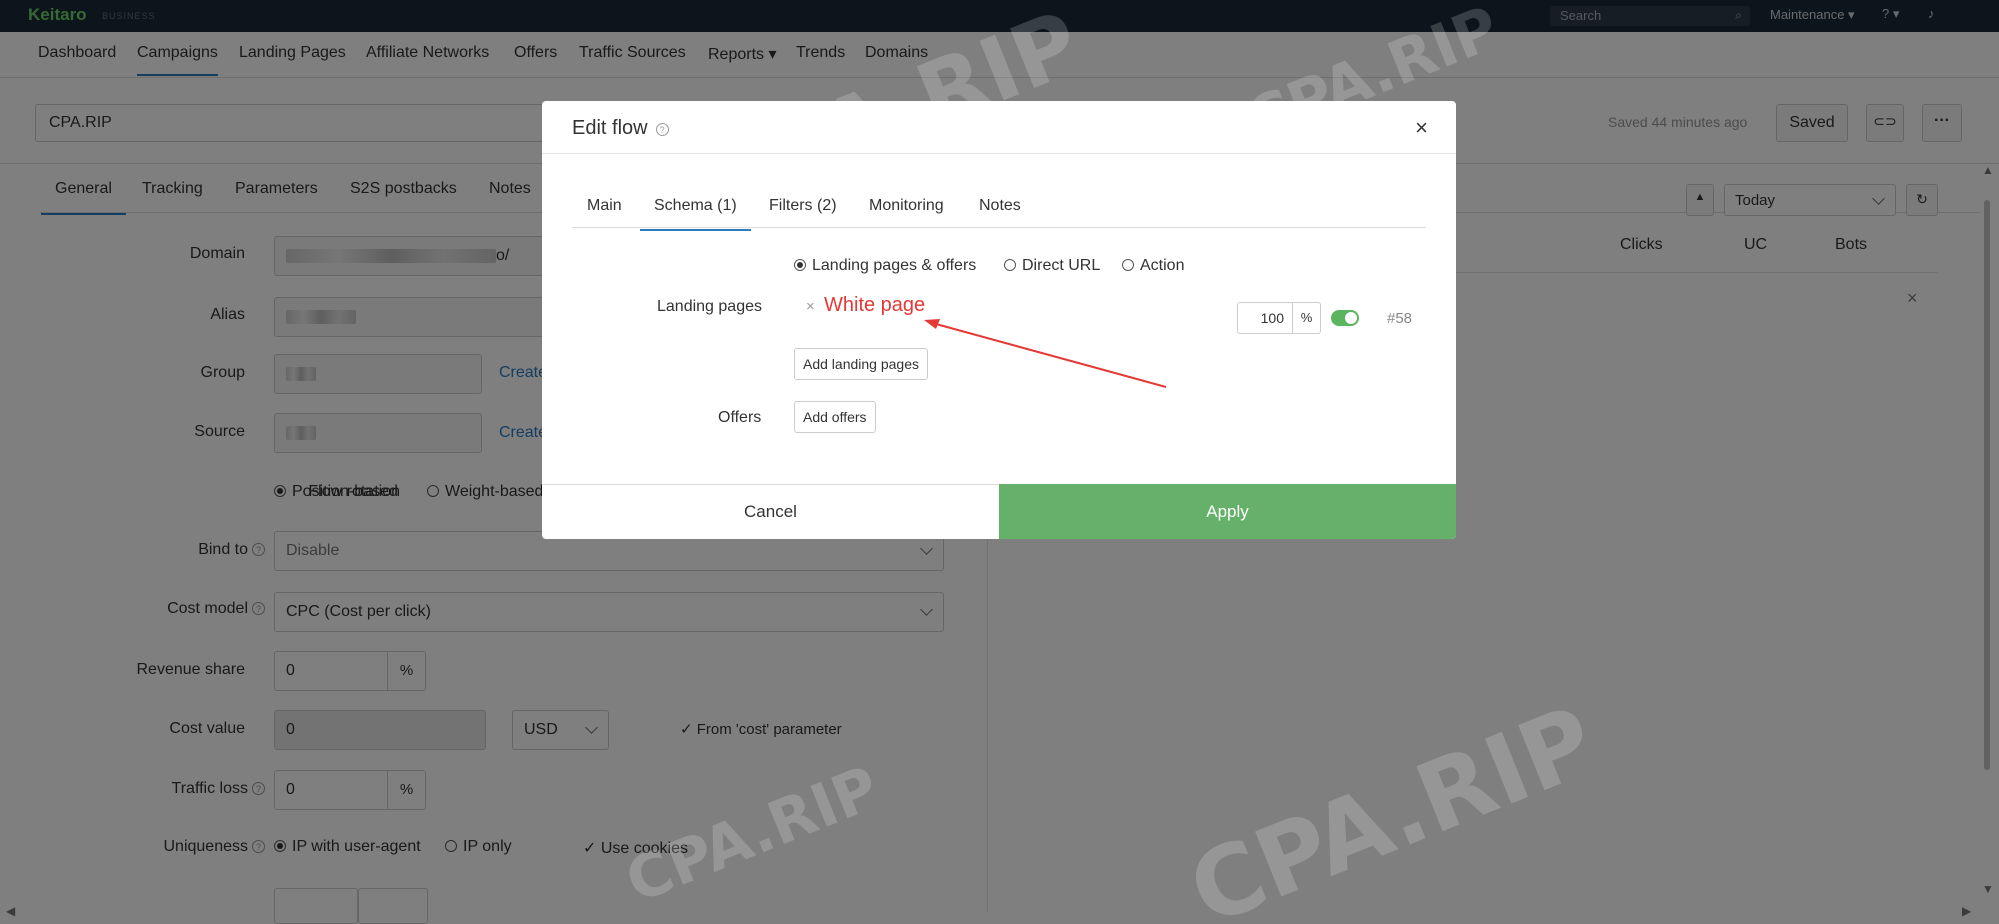 The image size is (1999, 924). I want to click on schema-direct-url: Direct URL, so click(1052, 266).